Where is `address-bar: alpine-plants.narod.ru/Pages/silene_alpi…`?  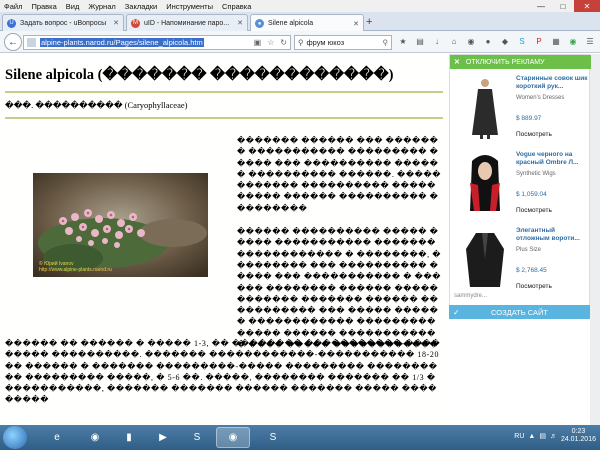 address-bar: alpine-plants.narod.ru/Pages/silene_alpi… is located at coordinates (157, 42).